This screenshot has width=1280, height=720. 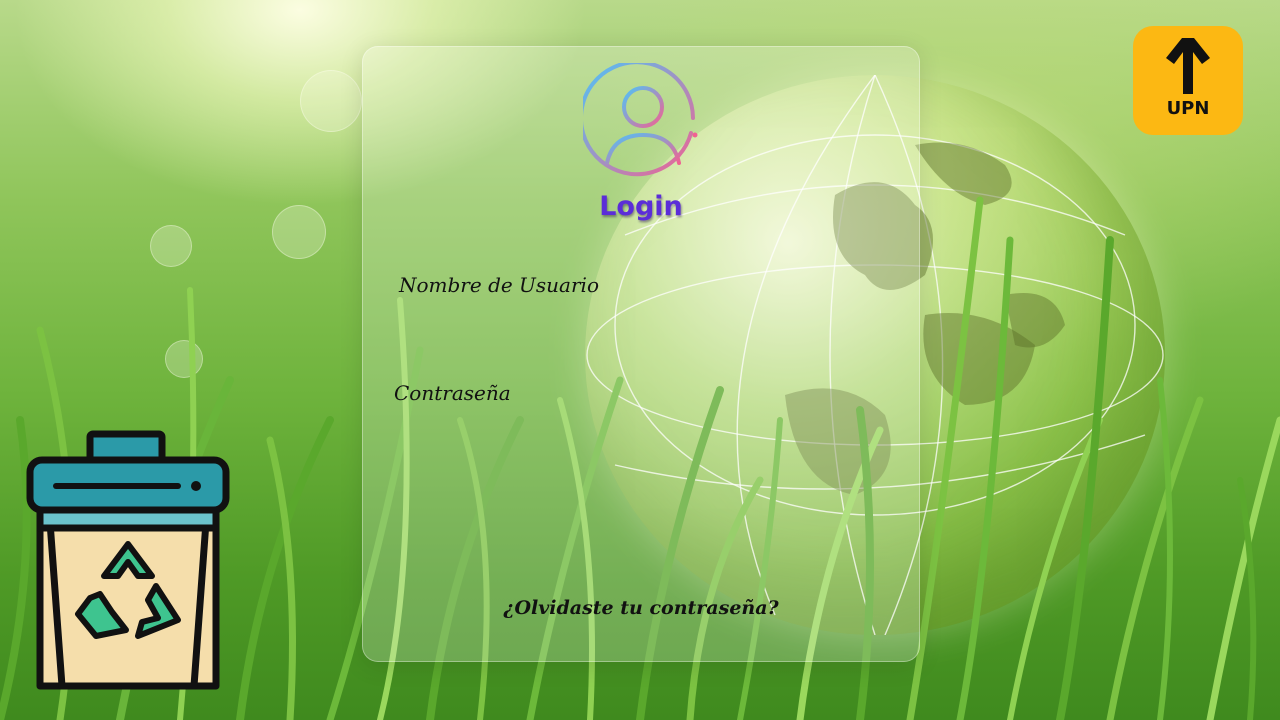 What do you see at coordinates (128, 563) in the screenshot?
I see `recycle-bin-icon` at bounding box center [128, 563].